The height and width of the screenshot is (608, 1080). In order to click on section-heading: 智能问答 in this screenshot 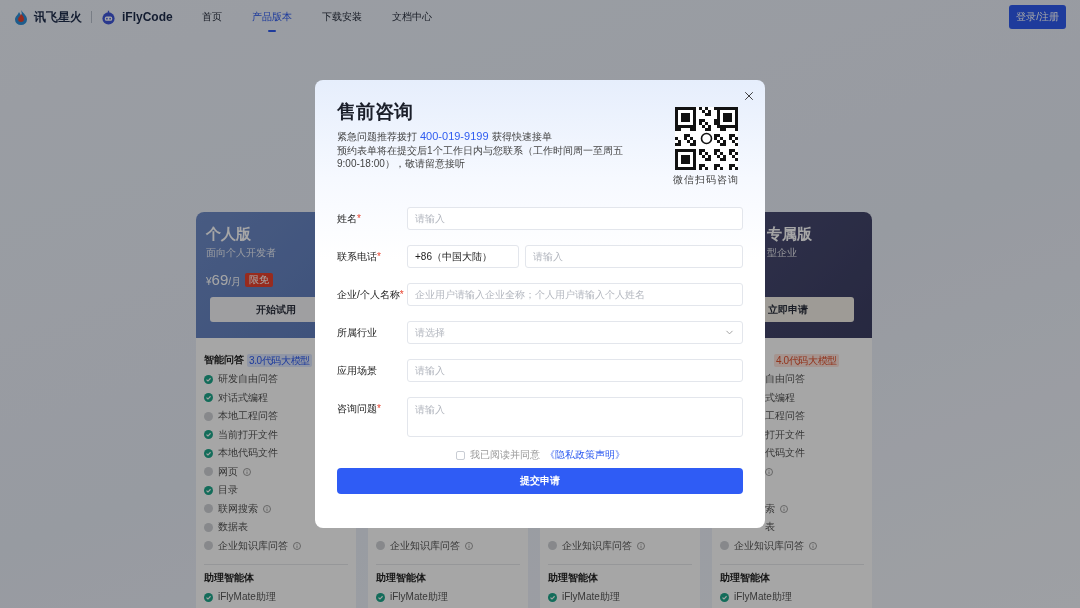, I will do `click(224, 360)`.